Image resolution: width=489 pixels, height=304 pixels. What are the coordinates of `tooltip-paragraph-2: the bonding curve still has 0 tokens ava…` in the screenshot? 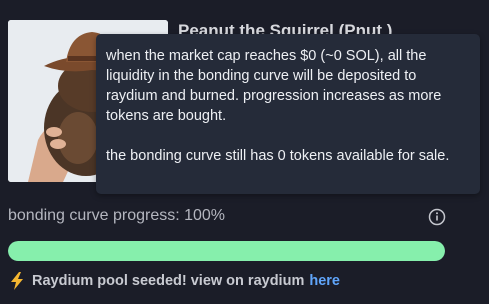 It's located at (278, 156).